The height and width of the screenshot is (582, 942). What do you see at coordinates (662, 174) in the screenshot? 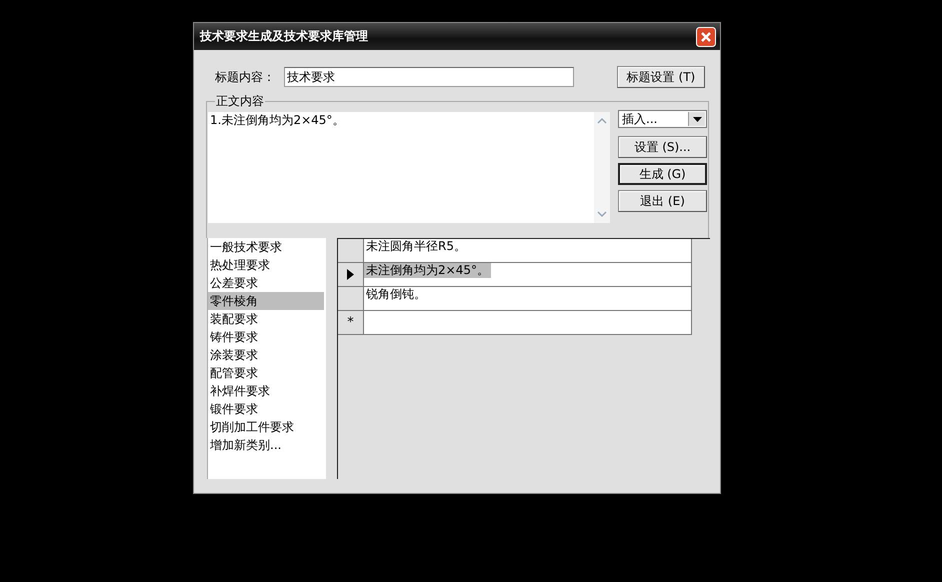
I see `action-button: 生成 (G)` at bounding box center [662, 174].